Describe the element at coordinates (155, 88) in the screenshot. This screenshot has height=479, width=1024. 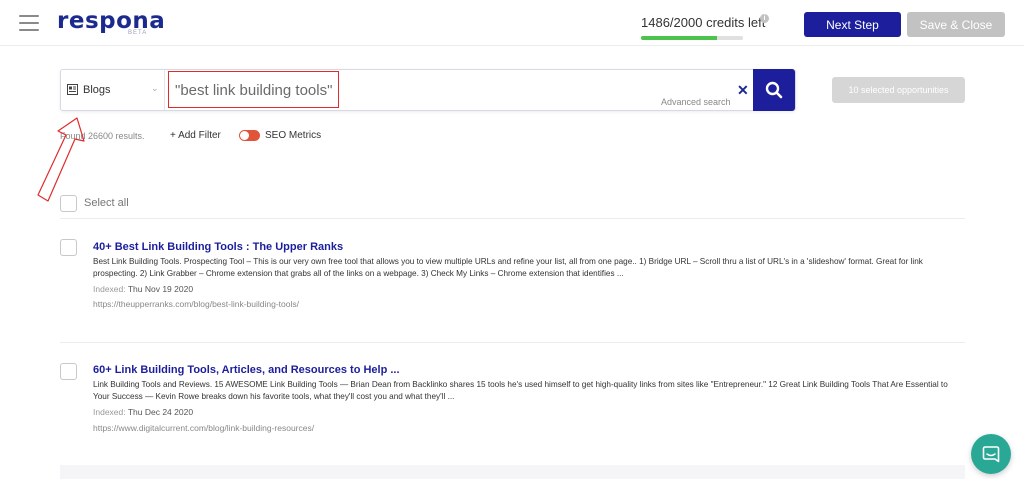
I see `chevron-down-icon: ⌄` at that location.